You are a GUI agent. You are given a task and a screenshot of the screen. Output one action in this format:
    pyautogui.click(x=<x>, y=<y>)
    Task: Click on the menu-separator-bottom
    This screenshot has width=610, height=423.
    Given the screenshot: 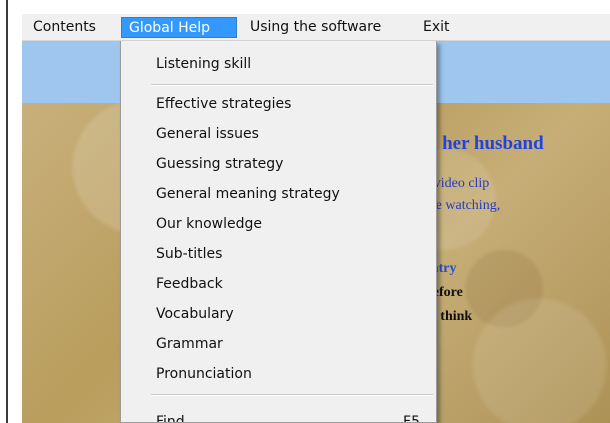 What is the action you would take?
    pyautogui.click(x=292, y=395)
    